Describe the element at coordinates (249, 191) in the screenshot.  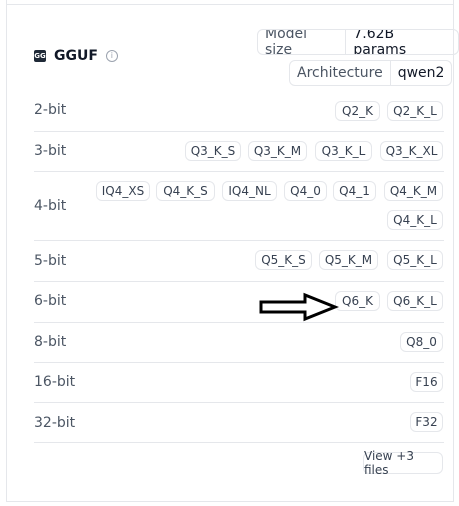
I see `tag-iq4-nl: IQ4_NL` at that location.